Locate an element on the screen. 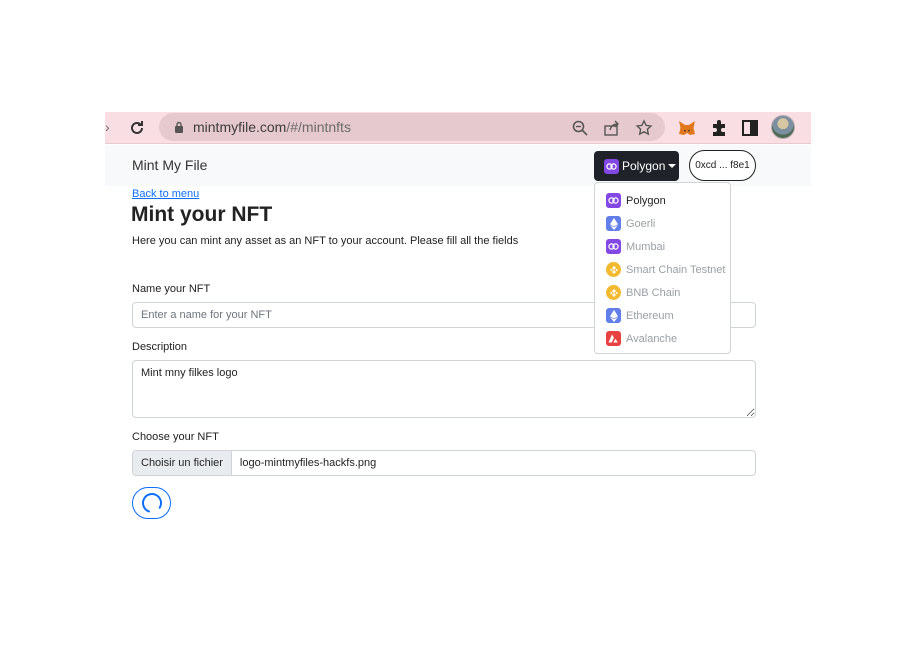 This screenshot has width=916, height=647. network-option-label: BNB Chain is located at coordinates (653, 292).